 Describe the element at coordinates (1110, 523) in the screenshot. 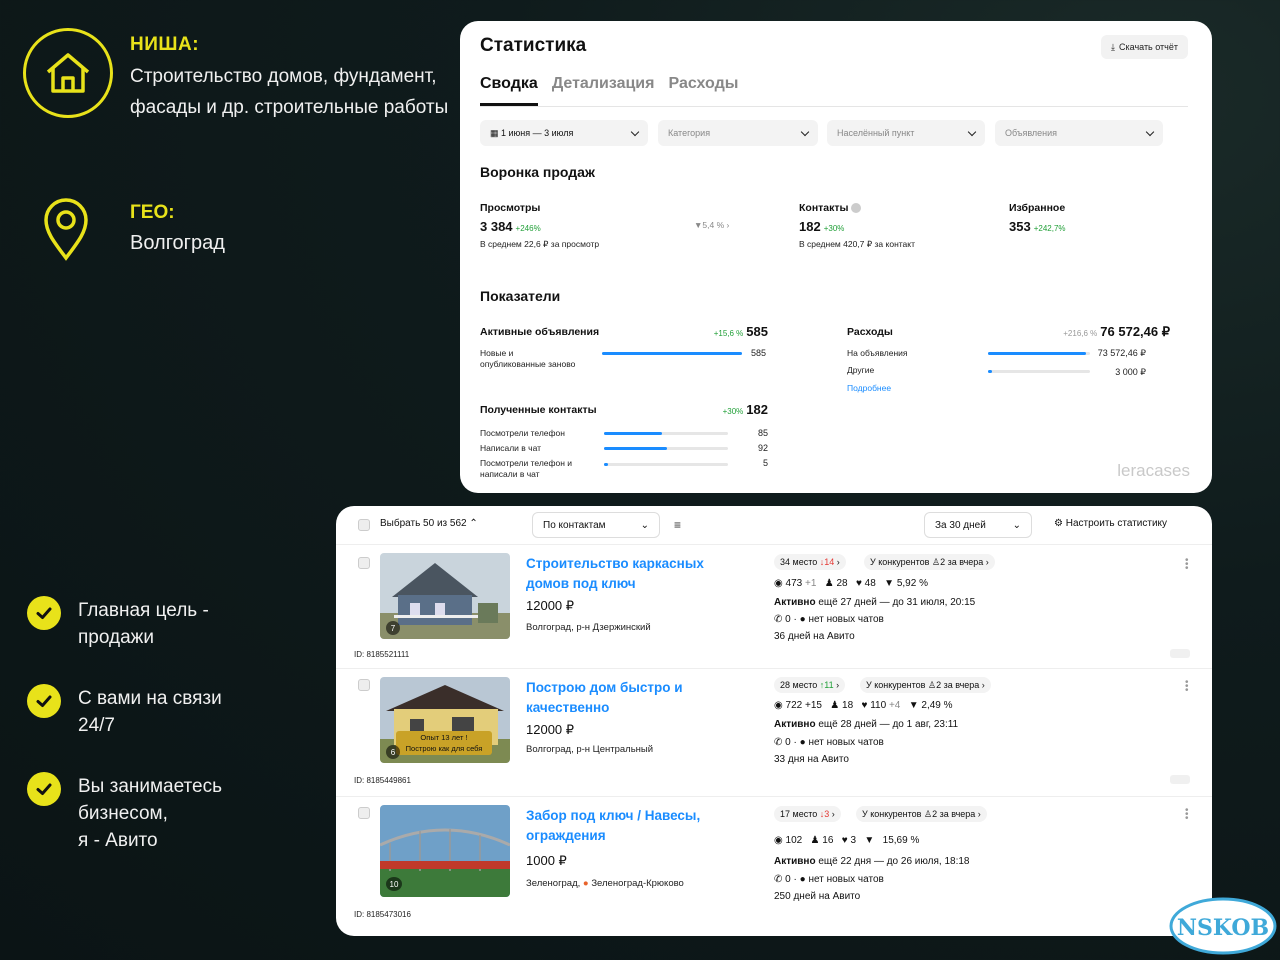

I see `settings-stats-button: ⚙ Настроить статистику` at that location.